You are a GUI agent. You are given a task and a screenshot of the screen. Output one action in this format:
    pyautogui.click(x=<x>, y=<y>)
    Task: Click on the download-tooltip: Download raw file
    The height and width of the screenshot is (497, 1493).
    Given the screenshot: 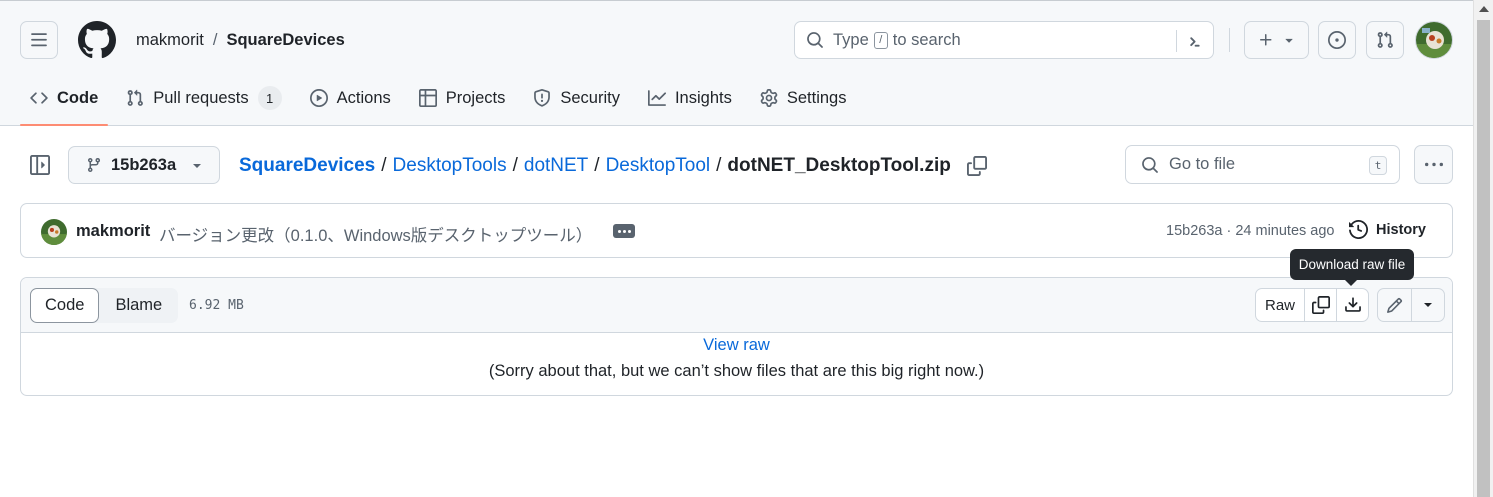 What is the action you would take?
    pyautogui.click(x=1352, y=267)
    